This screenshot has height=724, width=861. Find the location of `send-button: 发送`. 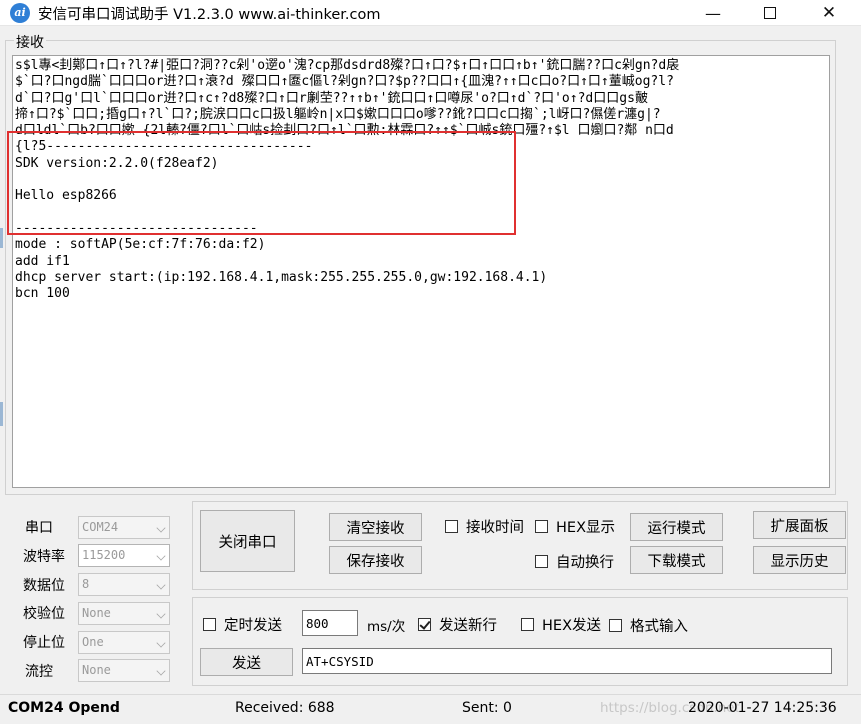

send-button: 发送 is located at coordinates (246, 662).